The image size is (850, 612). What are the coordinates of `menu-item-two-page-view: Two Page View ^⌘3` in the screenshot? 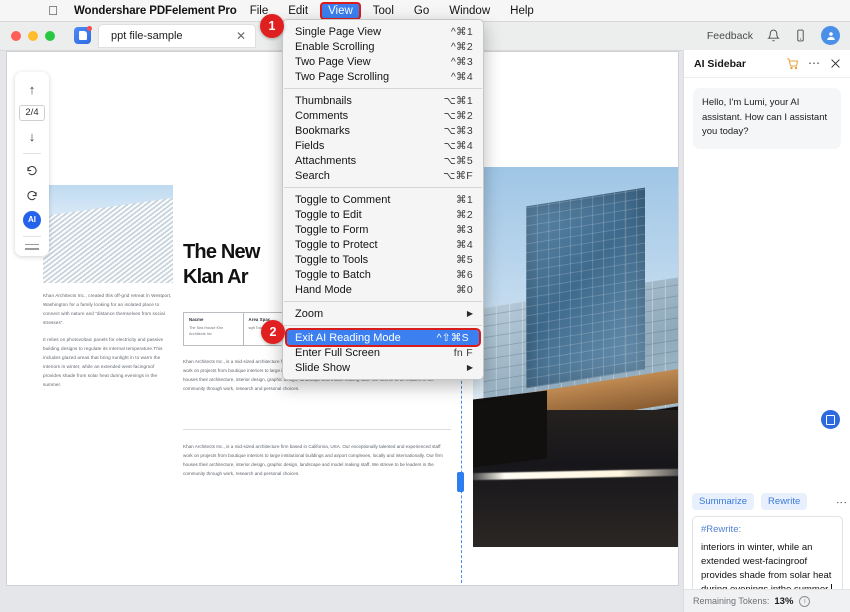 It's located at (383, 61).